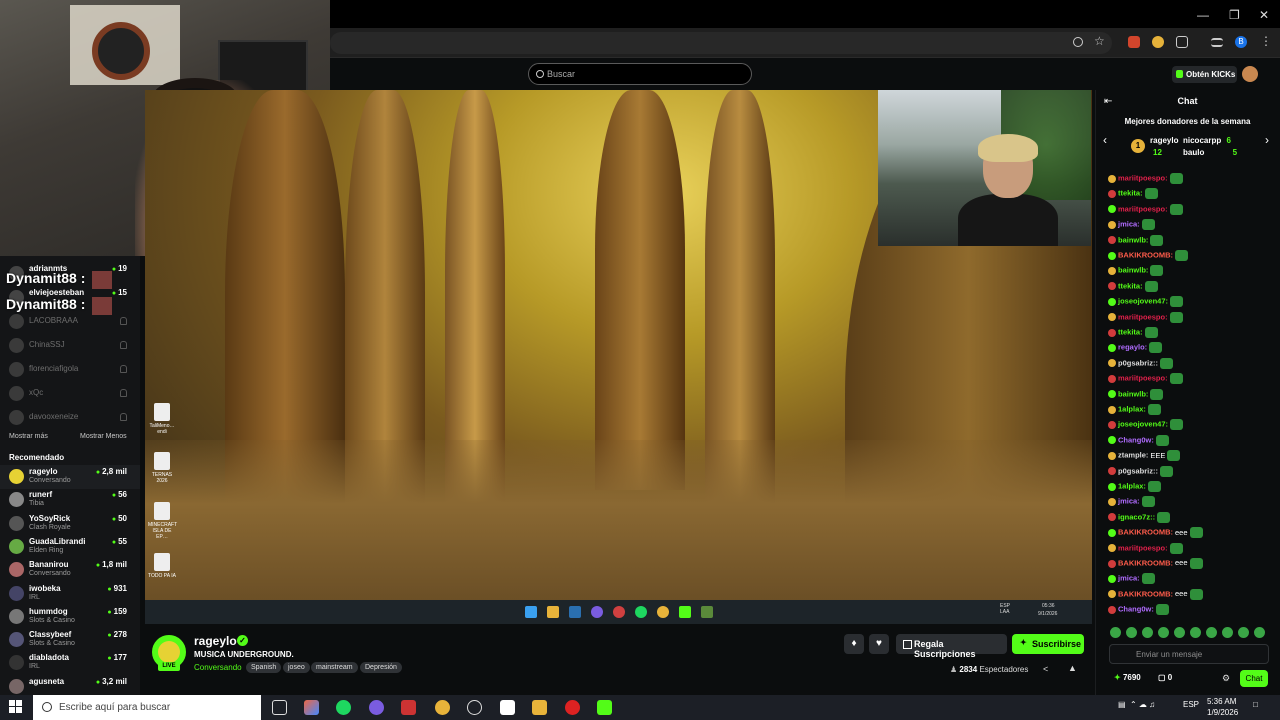  I want to click on chat-username: regaylo:, so click(1132, 347).